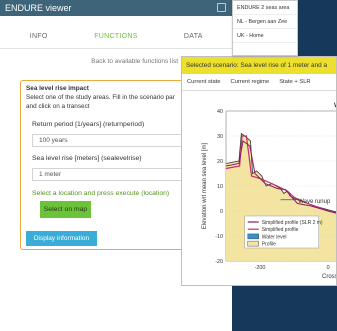 This screenshot has height=331, width=337. What do you see at coordinates (274, 237) in the screenshot?
I see `legend-item: Water level` at bounding box center [274, 237].